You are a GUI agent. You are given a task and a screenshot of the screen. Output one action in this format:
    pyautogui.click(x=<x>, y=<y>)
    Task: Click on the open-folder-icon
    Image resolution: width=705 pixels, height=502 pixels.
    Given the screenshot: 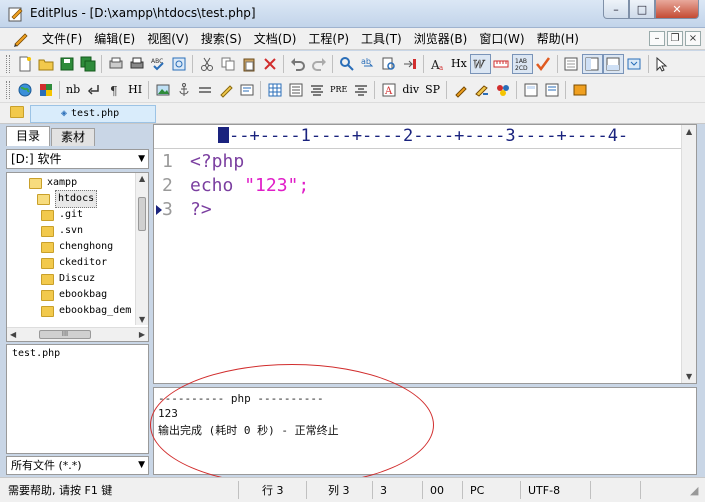 What is the action you would take?
    pyautogui.click(x=45, y=64)
    